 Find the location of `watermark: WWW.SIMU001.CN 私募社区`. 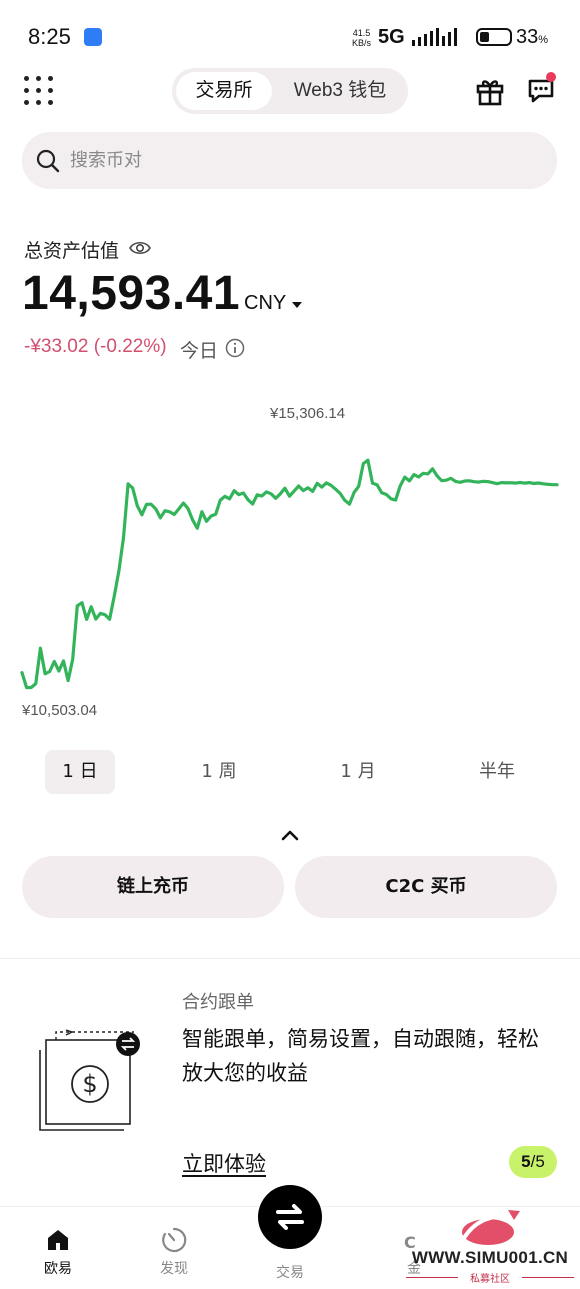

watermark: WWW.SIMU001.CN 私募社区 is located at coordinates (490, 1247).